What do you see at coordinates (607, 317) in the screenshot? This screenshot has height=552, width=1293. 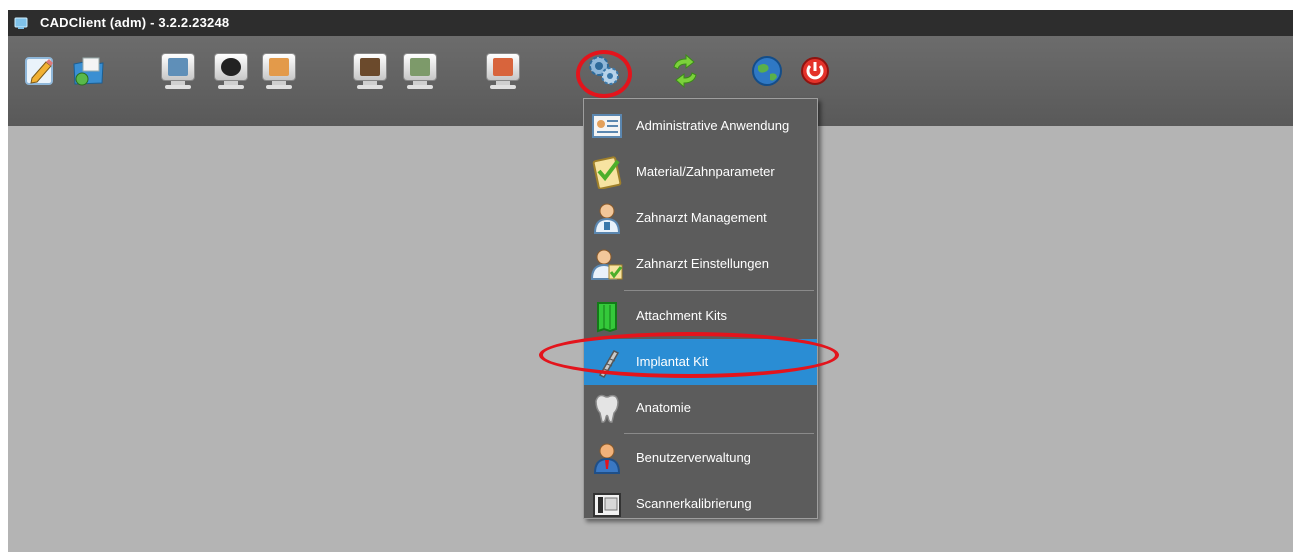 I see `attachment-icon` at bounding box center [607, 317].